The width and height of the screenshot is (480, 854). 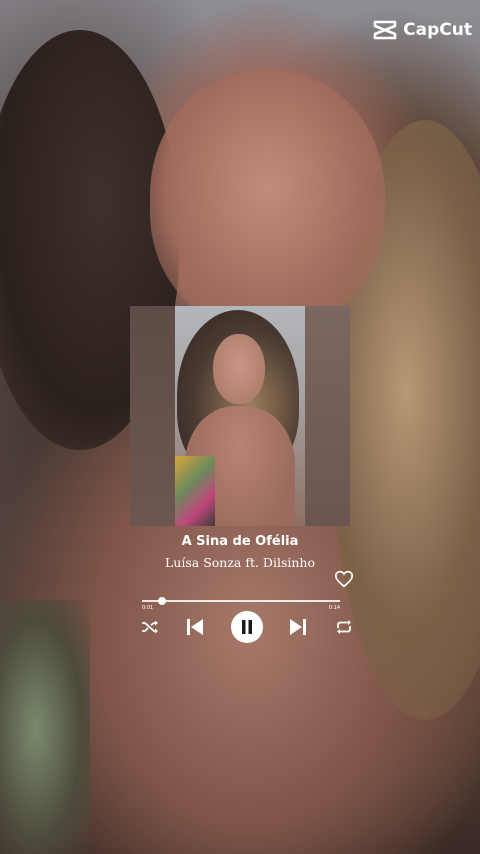 What do you see at coordinates (327, 416) in the screenshot?
I see `cover-right-strip` at bounding box center [327, 416].